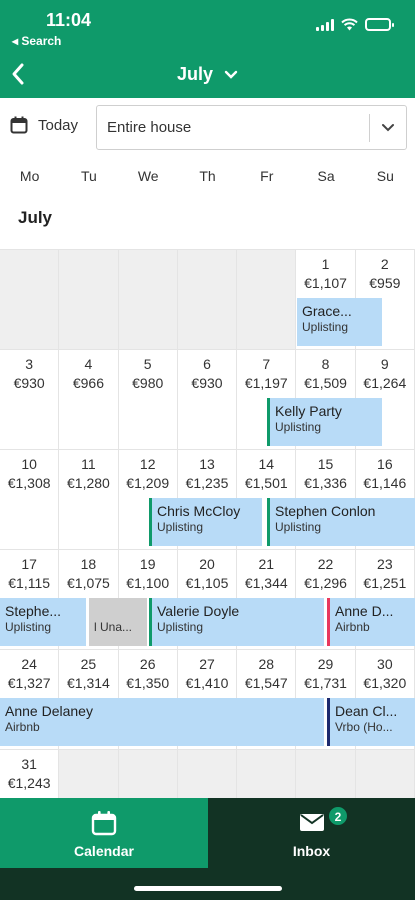  I want to click on day-number: 13, so click(207, 464).